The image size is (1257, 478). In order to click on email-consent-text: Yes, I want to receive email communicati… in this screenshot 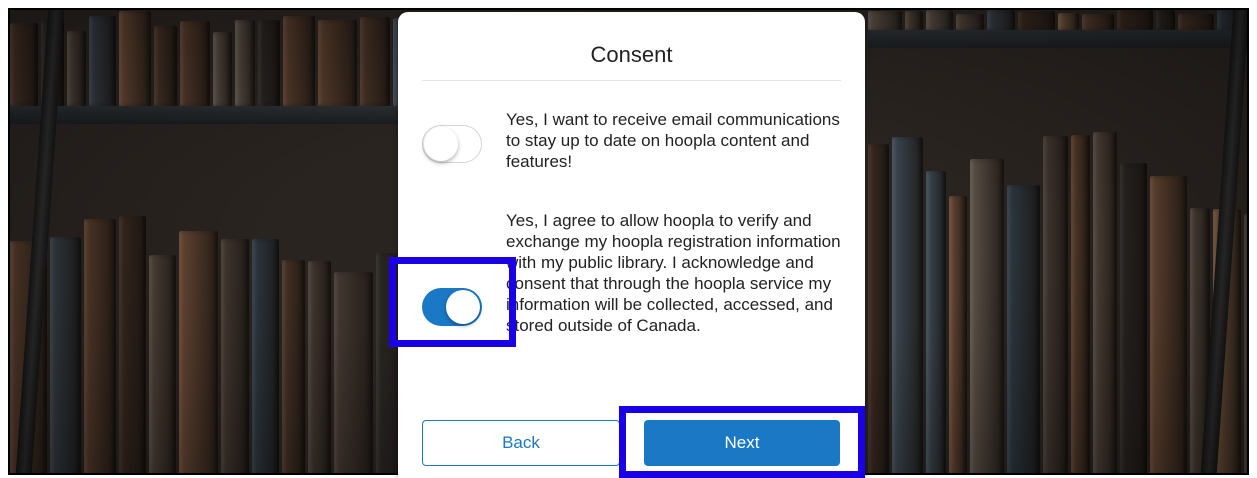, I will do `click(673, 140)`.